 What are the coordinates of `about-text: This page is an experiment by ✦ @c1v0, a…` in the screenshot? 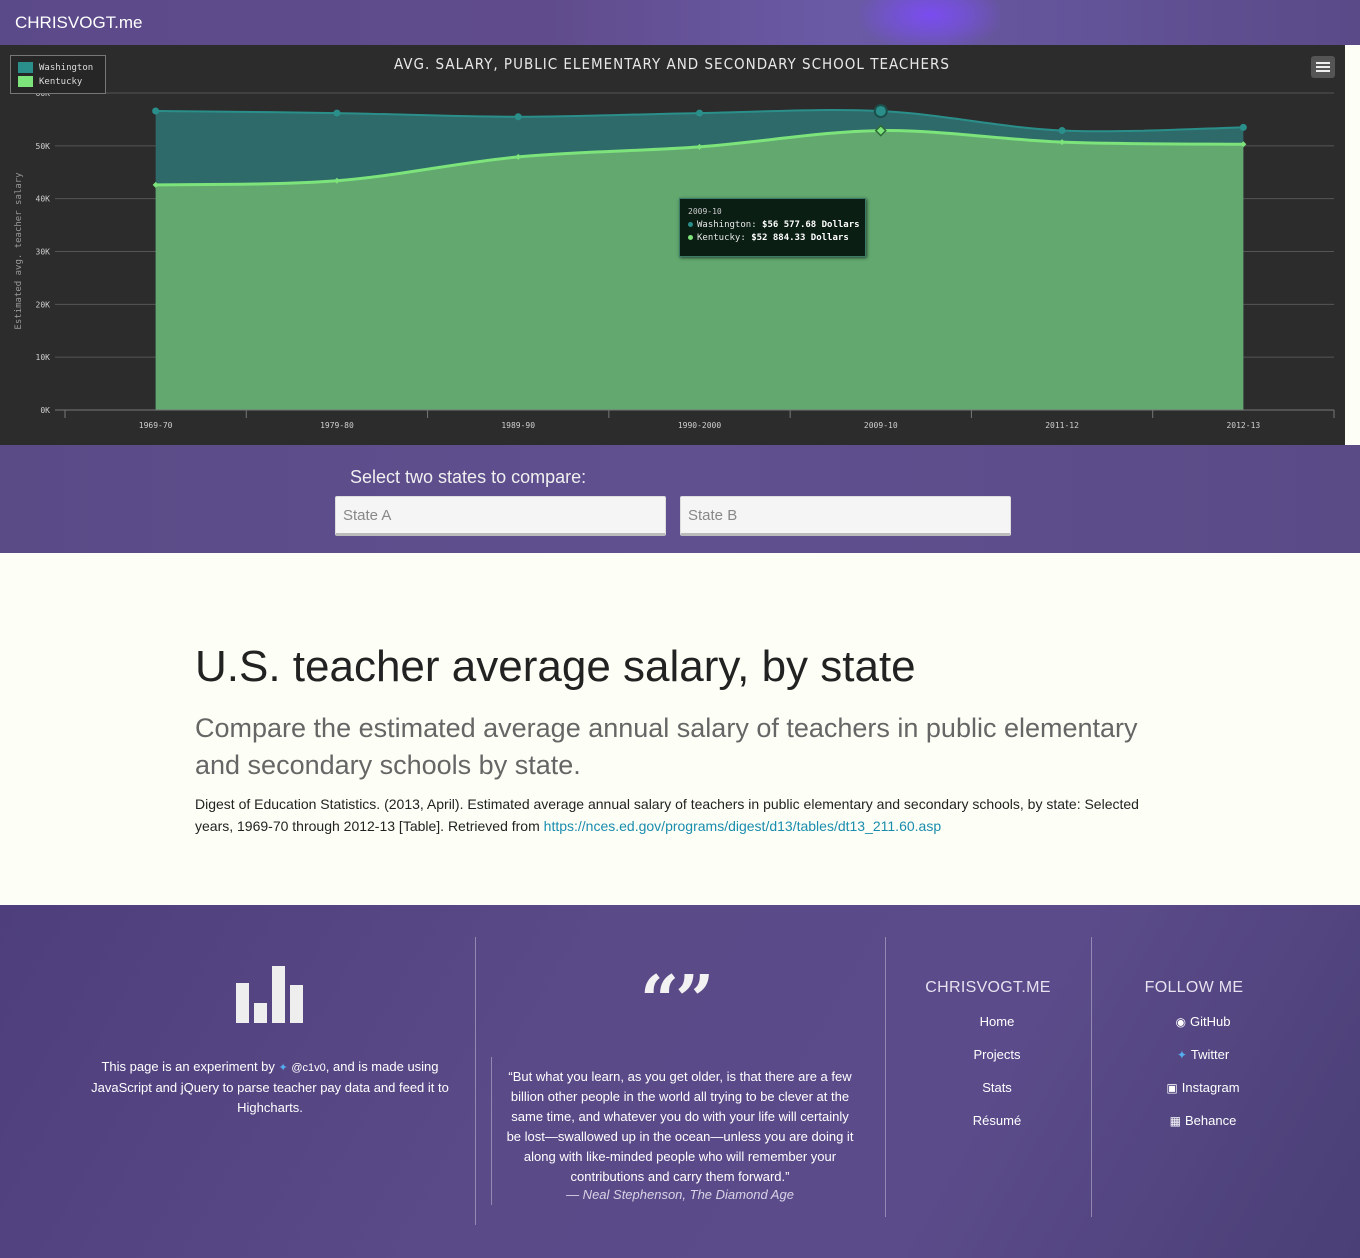 It's located at (270, 1087).